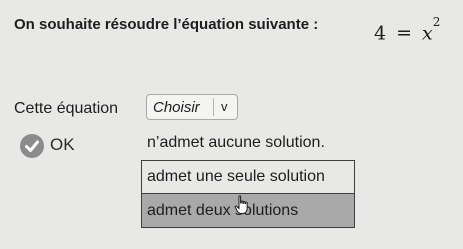 The image size is (463, 249). I want to click on equation-exponent: 2, so click(436, 22).